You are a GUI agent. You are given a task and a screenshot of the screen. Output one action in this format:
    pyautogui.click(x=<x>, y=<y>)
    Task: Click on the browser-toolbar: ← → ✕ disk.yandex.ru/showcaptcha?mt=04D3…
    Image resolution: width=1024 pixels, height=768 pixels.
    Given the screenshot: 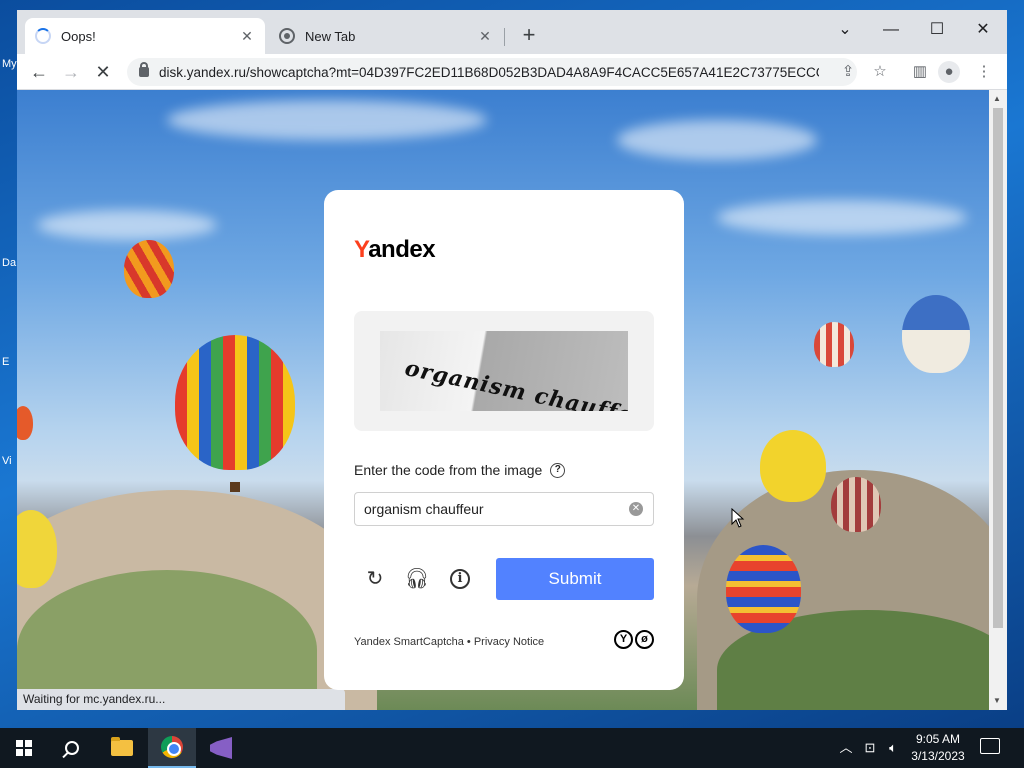 What is the action you would take?
    pyautogui.click(x=512, y=72)
    